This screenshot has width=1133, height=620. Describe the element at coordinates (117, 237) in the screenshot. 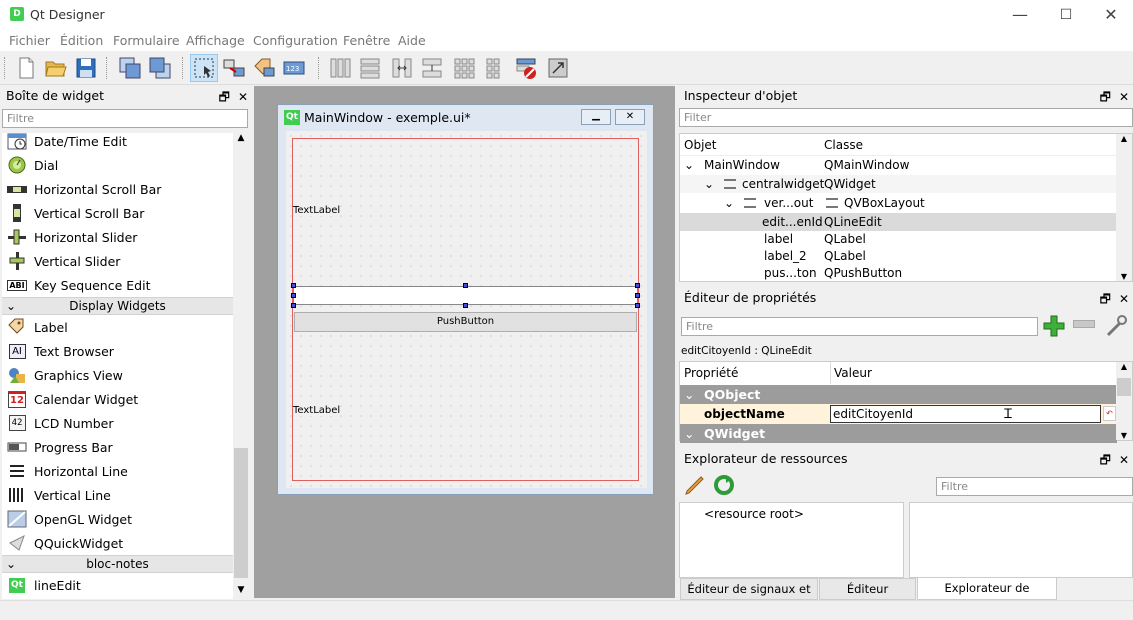

I see `widget-item-hslider: Horizontal Slider` at that location.